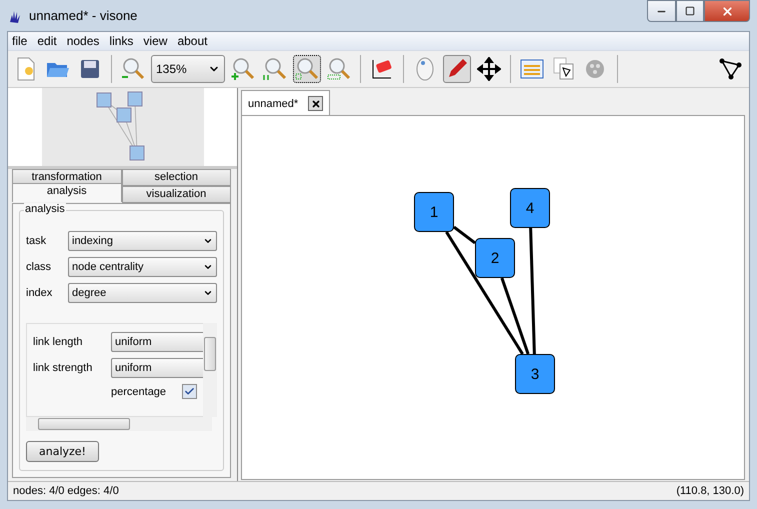  Describe the element at coordinates (532, 69) in the screenshot. I see `list-window-icon` at that location.